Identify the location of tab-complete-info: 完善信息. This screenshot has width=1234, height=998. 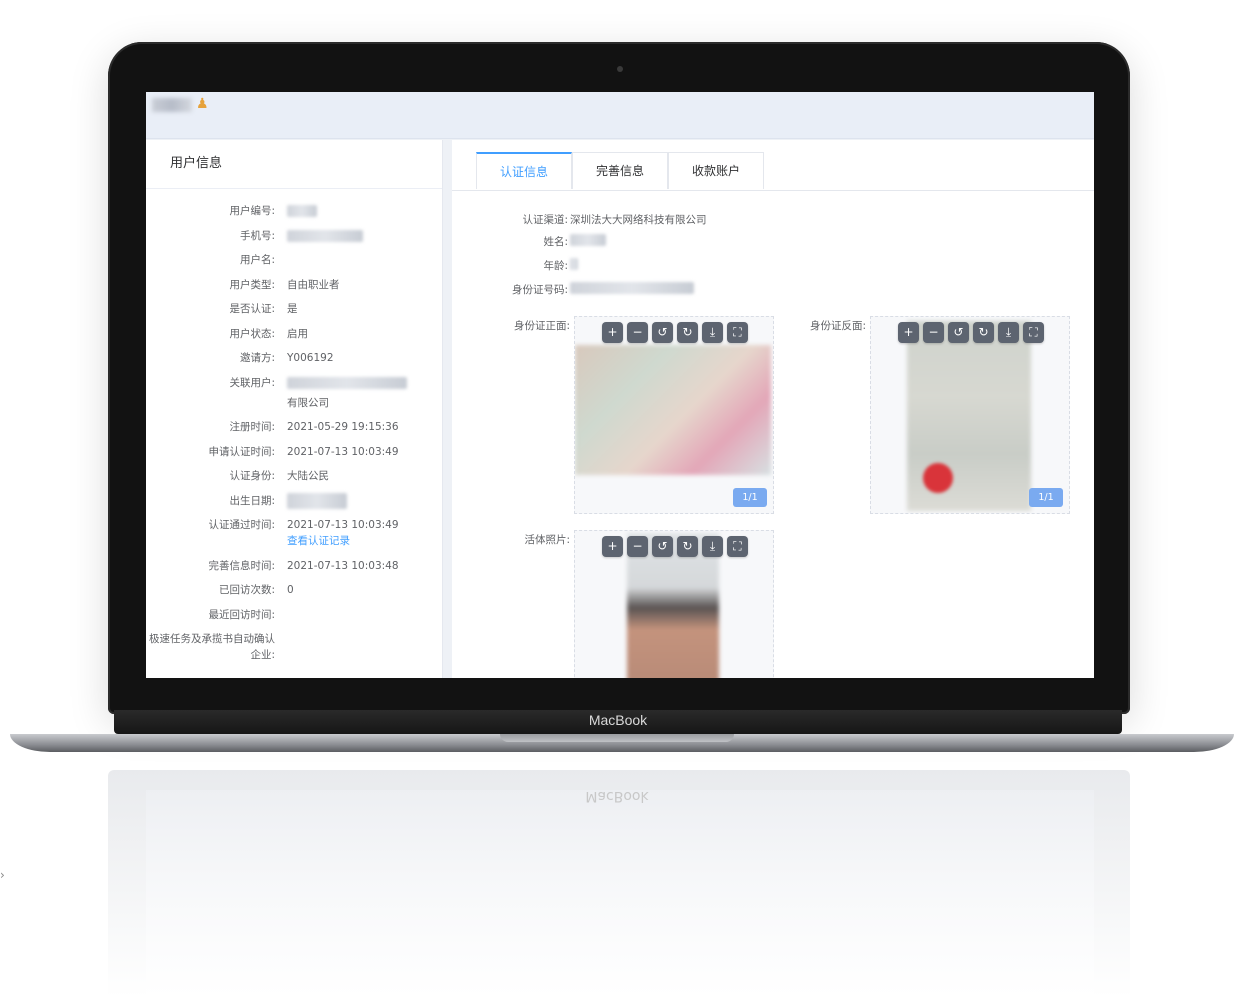
(620, 170).